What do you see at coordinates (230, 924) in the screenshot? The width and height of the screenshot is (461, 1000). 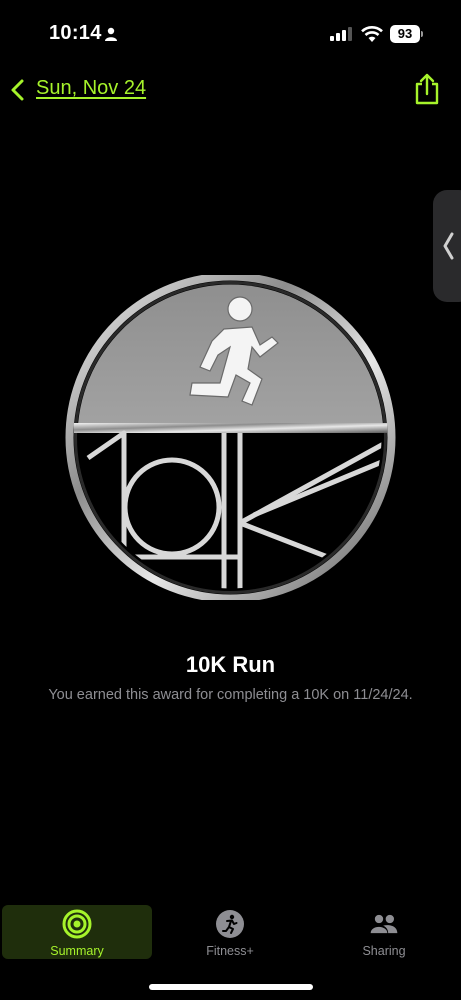 I see `runner-icon` at bounding box center [230, 924].